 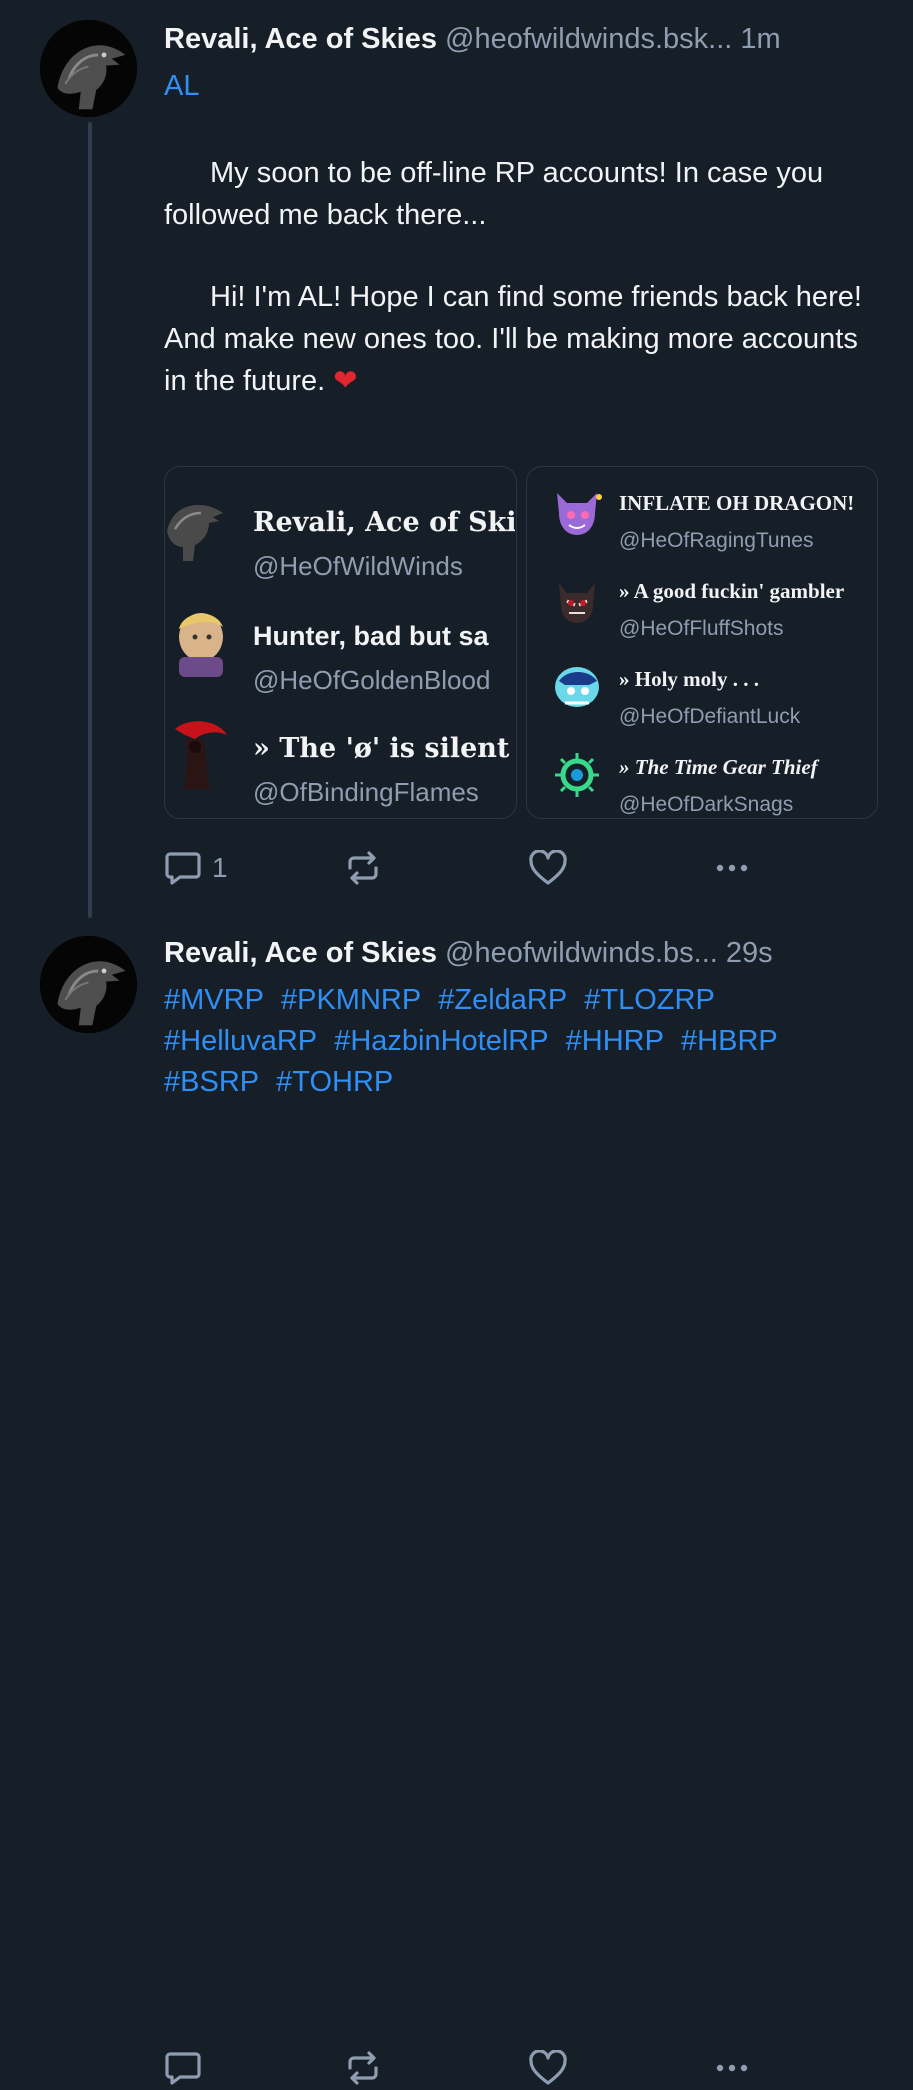 What do you see at coordinates (240, 1041) in the screenshot?
I see `hashtag-link: #HelluvaRP` at bounding box center [240, 1041].